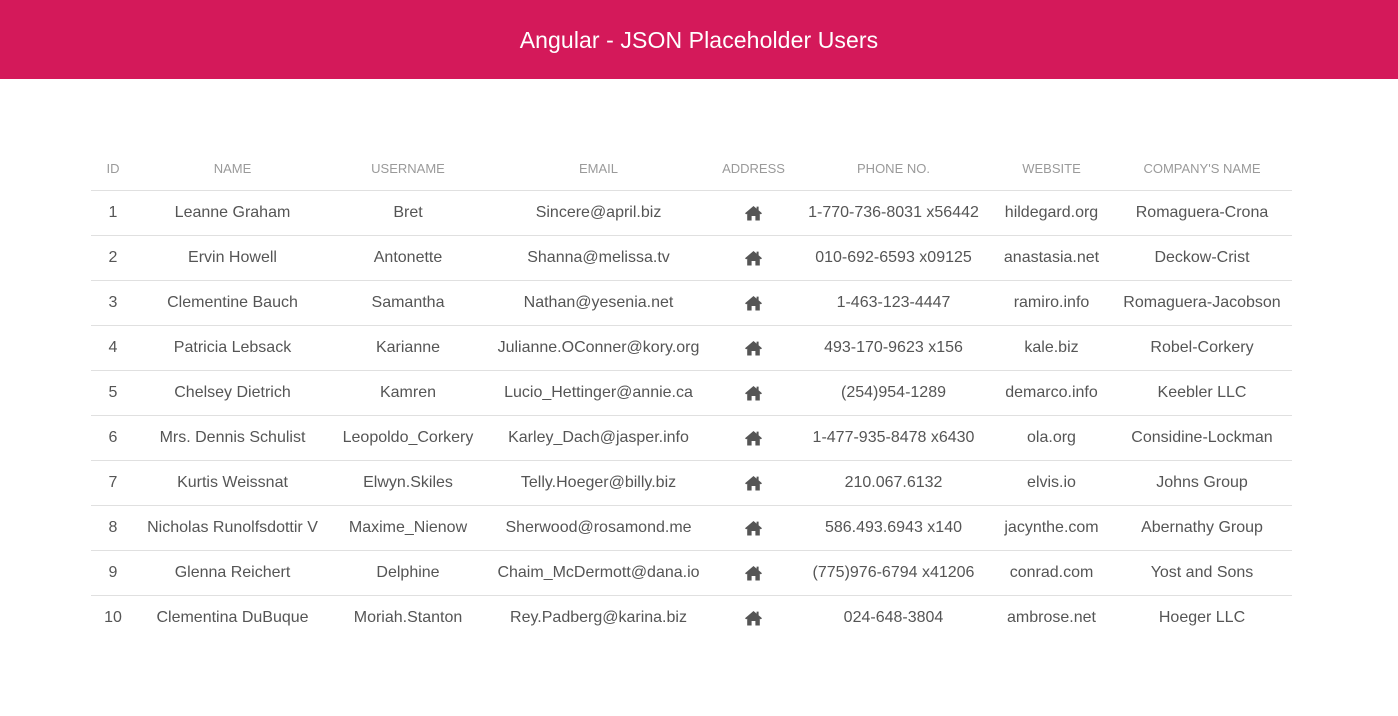 The image size is (1398, 716). I want to click on cell-email: Rey.Padberg@karina.biz, so click(598, 617).